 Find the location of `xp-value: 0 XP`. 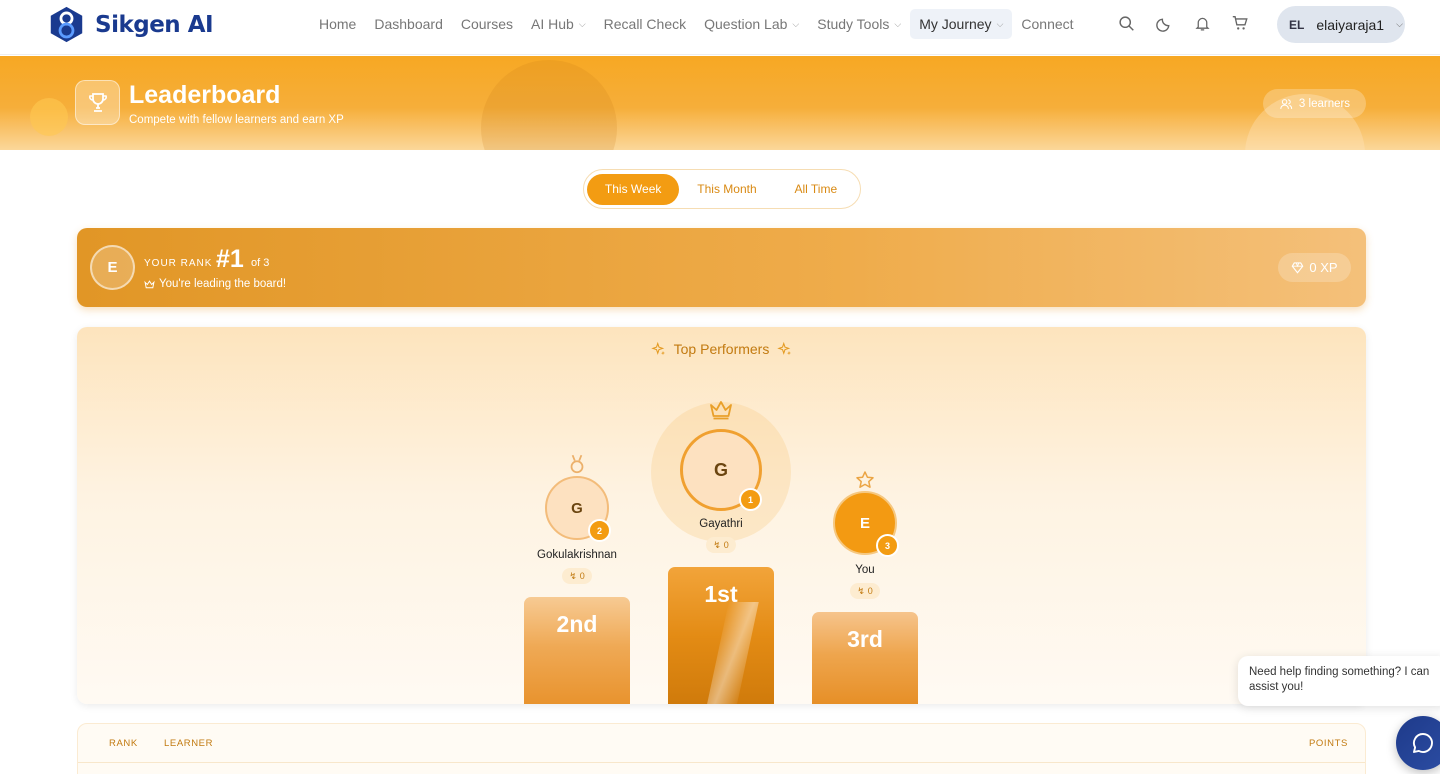

xp-value: 0 XP is located at coordinates (1323, 267).